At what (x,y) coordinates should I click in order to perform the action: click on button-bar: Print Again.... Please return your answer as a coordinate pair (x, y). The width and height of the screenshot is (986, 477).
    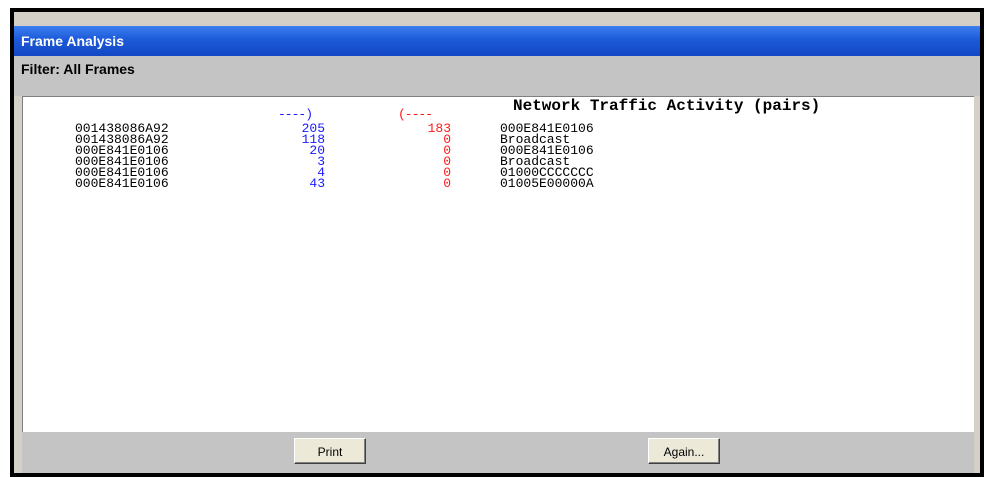
    Looking at the image, I should click on (498, 452).